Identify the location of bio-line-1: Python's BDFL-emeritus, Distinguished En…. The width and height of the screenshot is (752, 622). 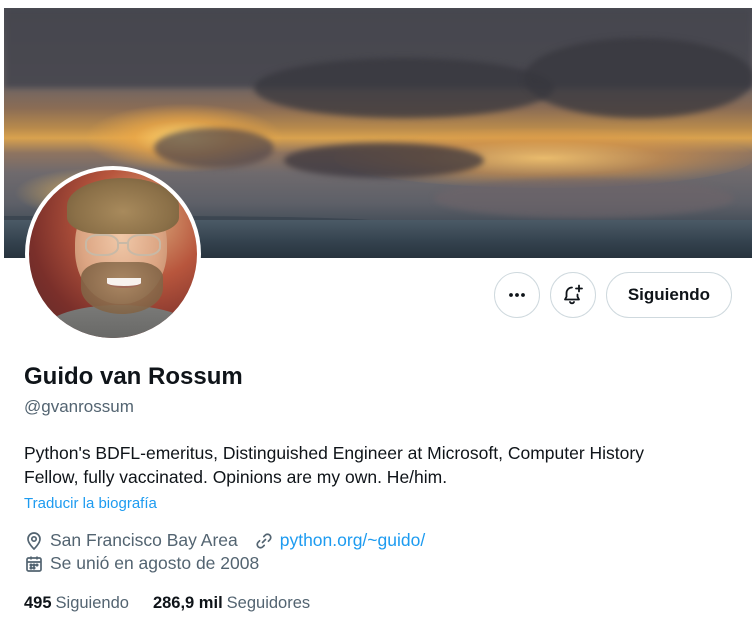
(334, 453).